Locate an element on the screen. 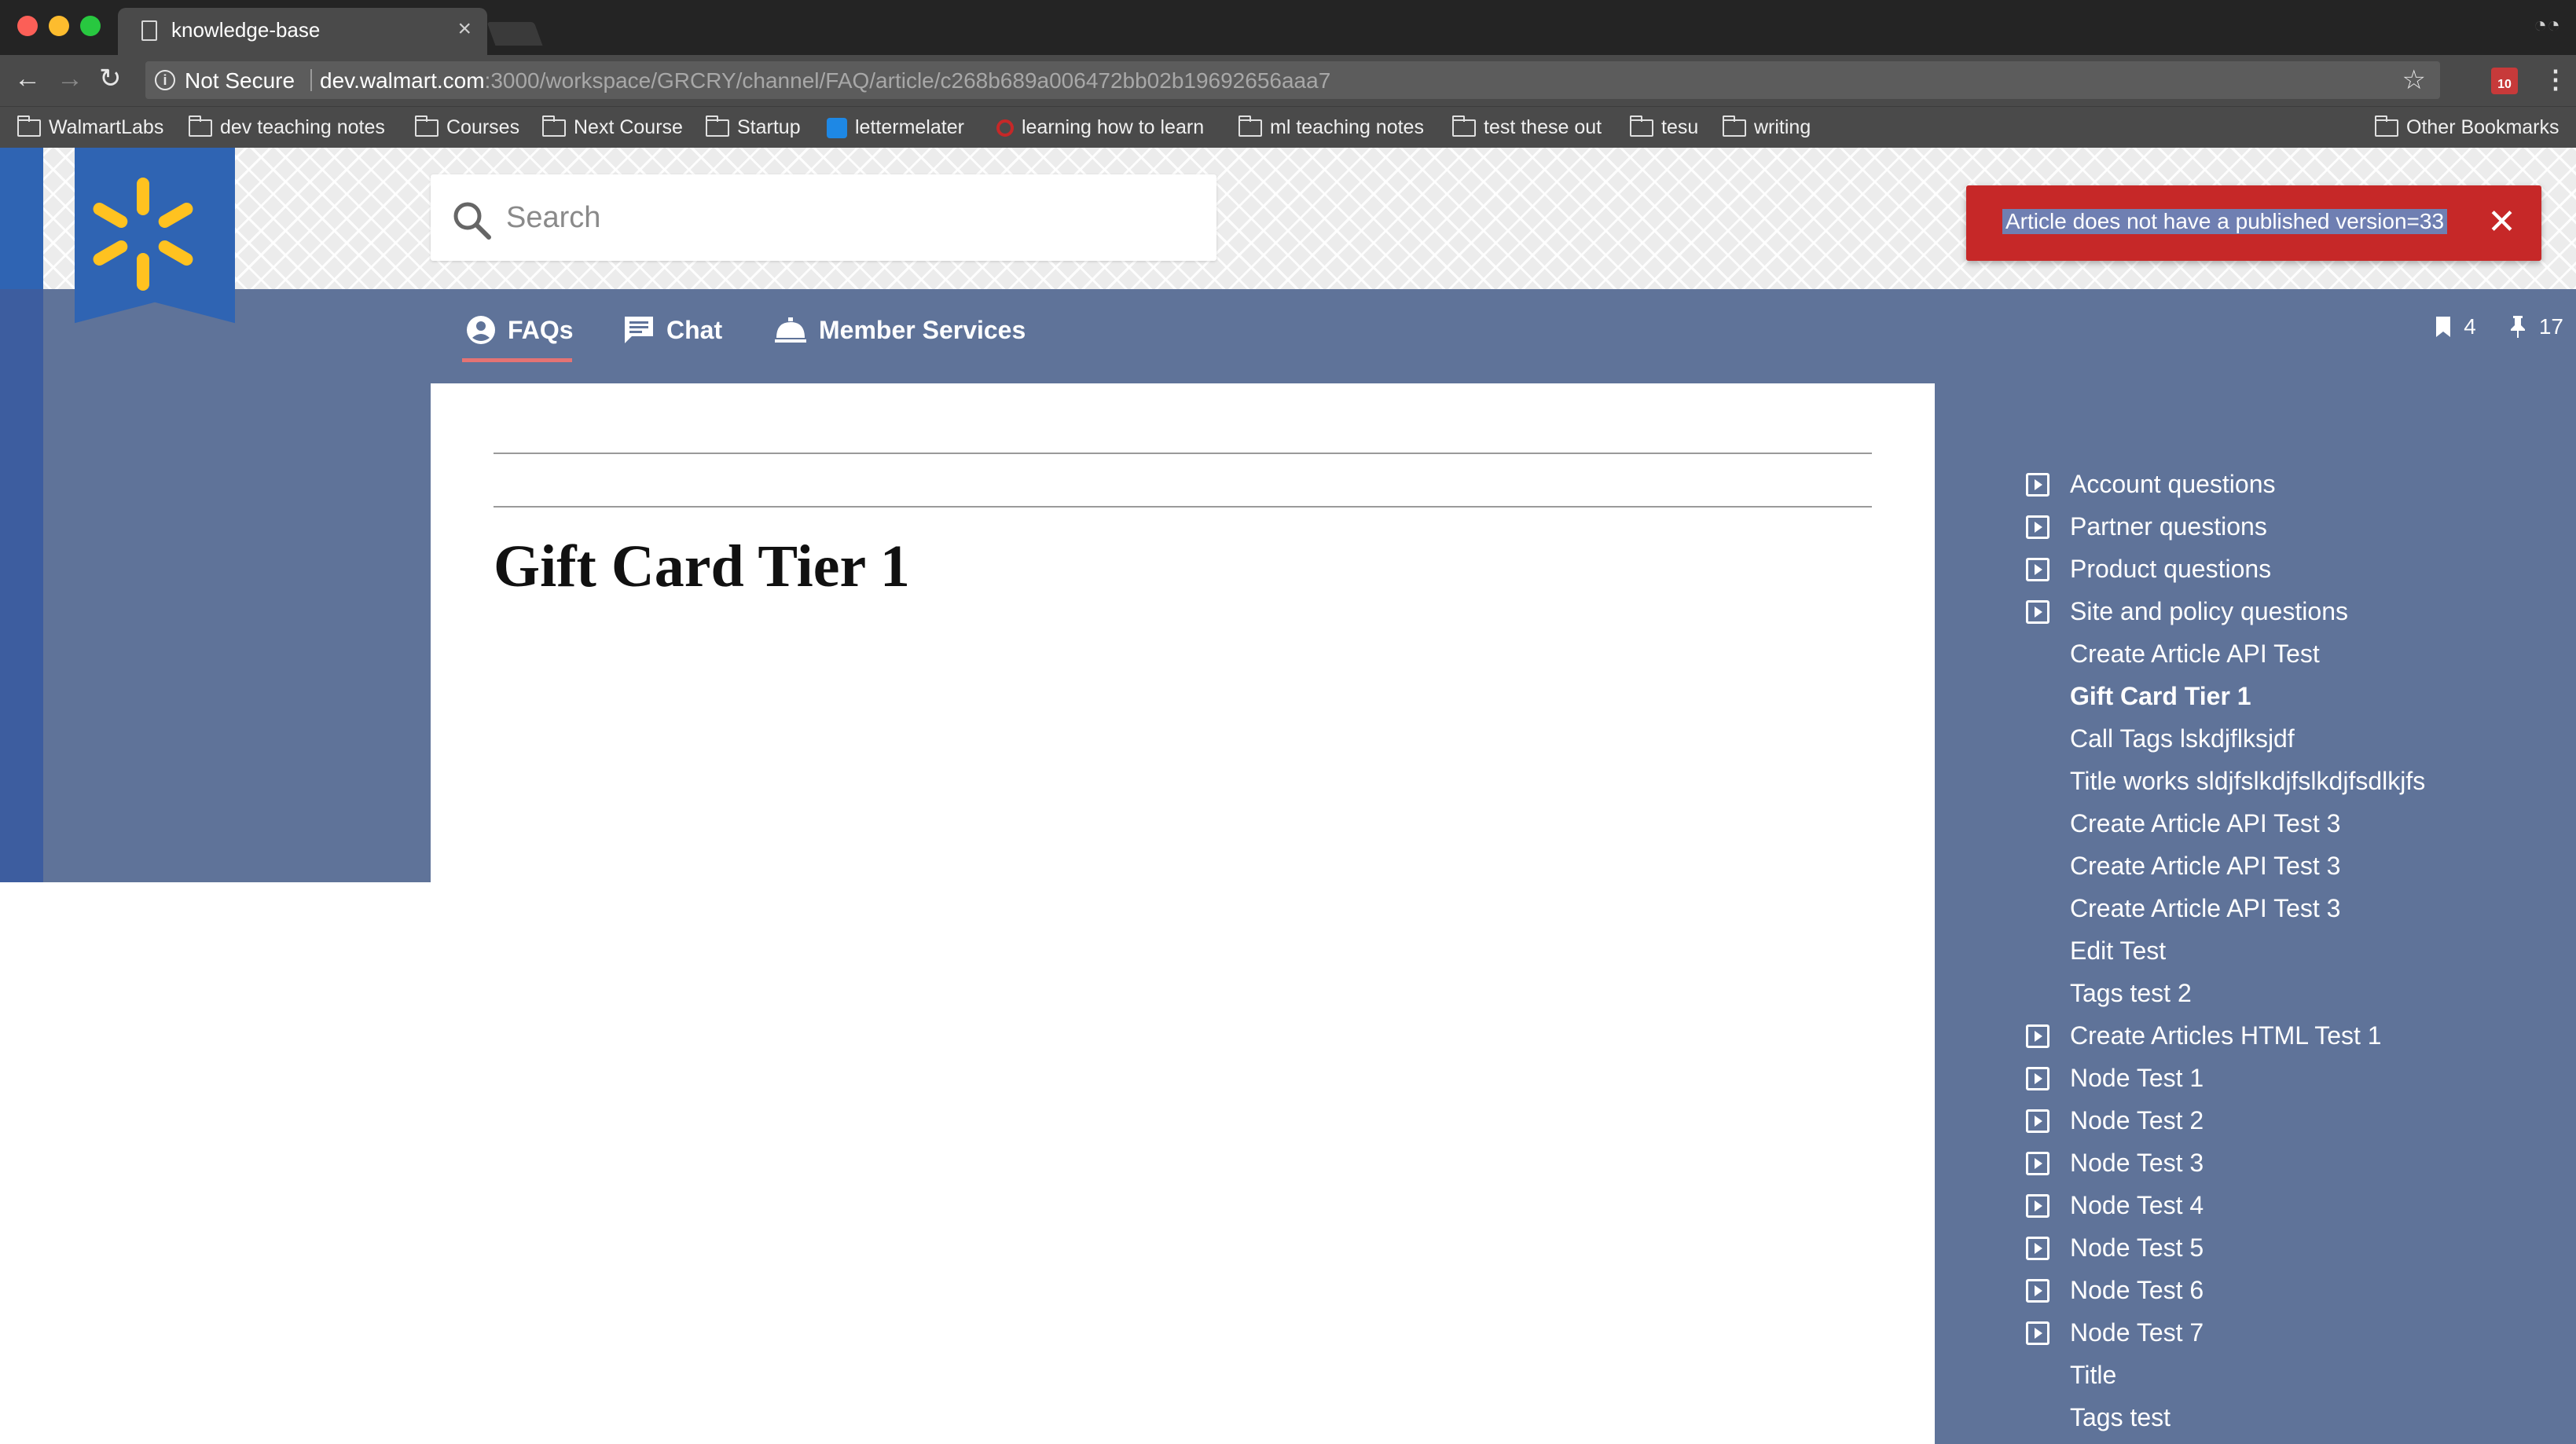  toc-item: Node Test 5 is located at coordinates (2291, 1247).